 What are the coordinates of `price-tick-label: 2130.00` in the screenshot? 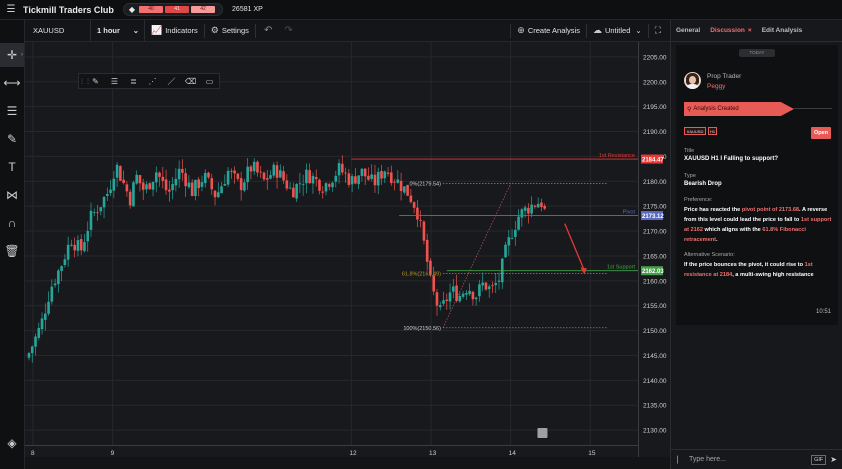 It's located at (655, 431).